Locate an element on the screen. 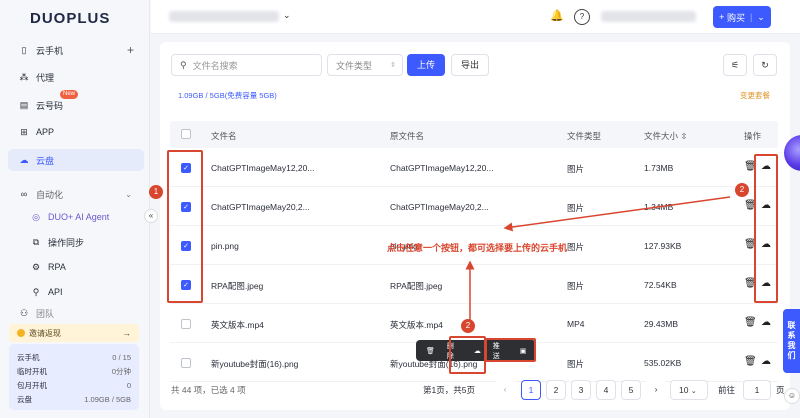 The image size is (800, 418). collapse-sidebar-button: « is located at coordinates (151, 216).